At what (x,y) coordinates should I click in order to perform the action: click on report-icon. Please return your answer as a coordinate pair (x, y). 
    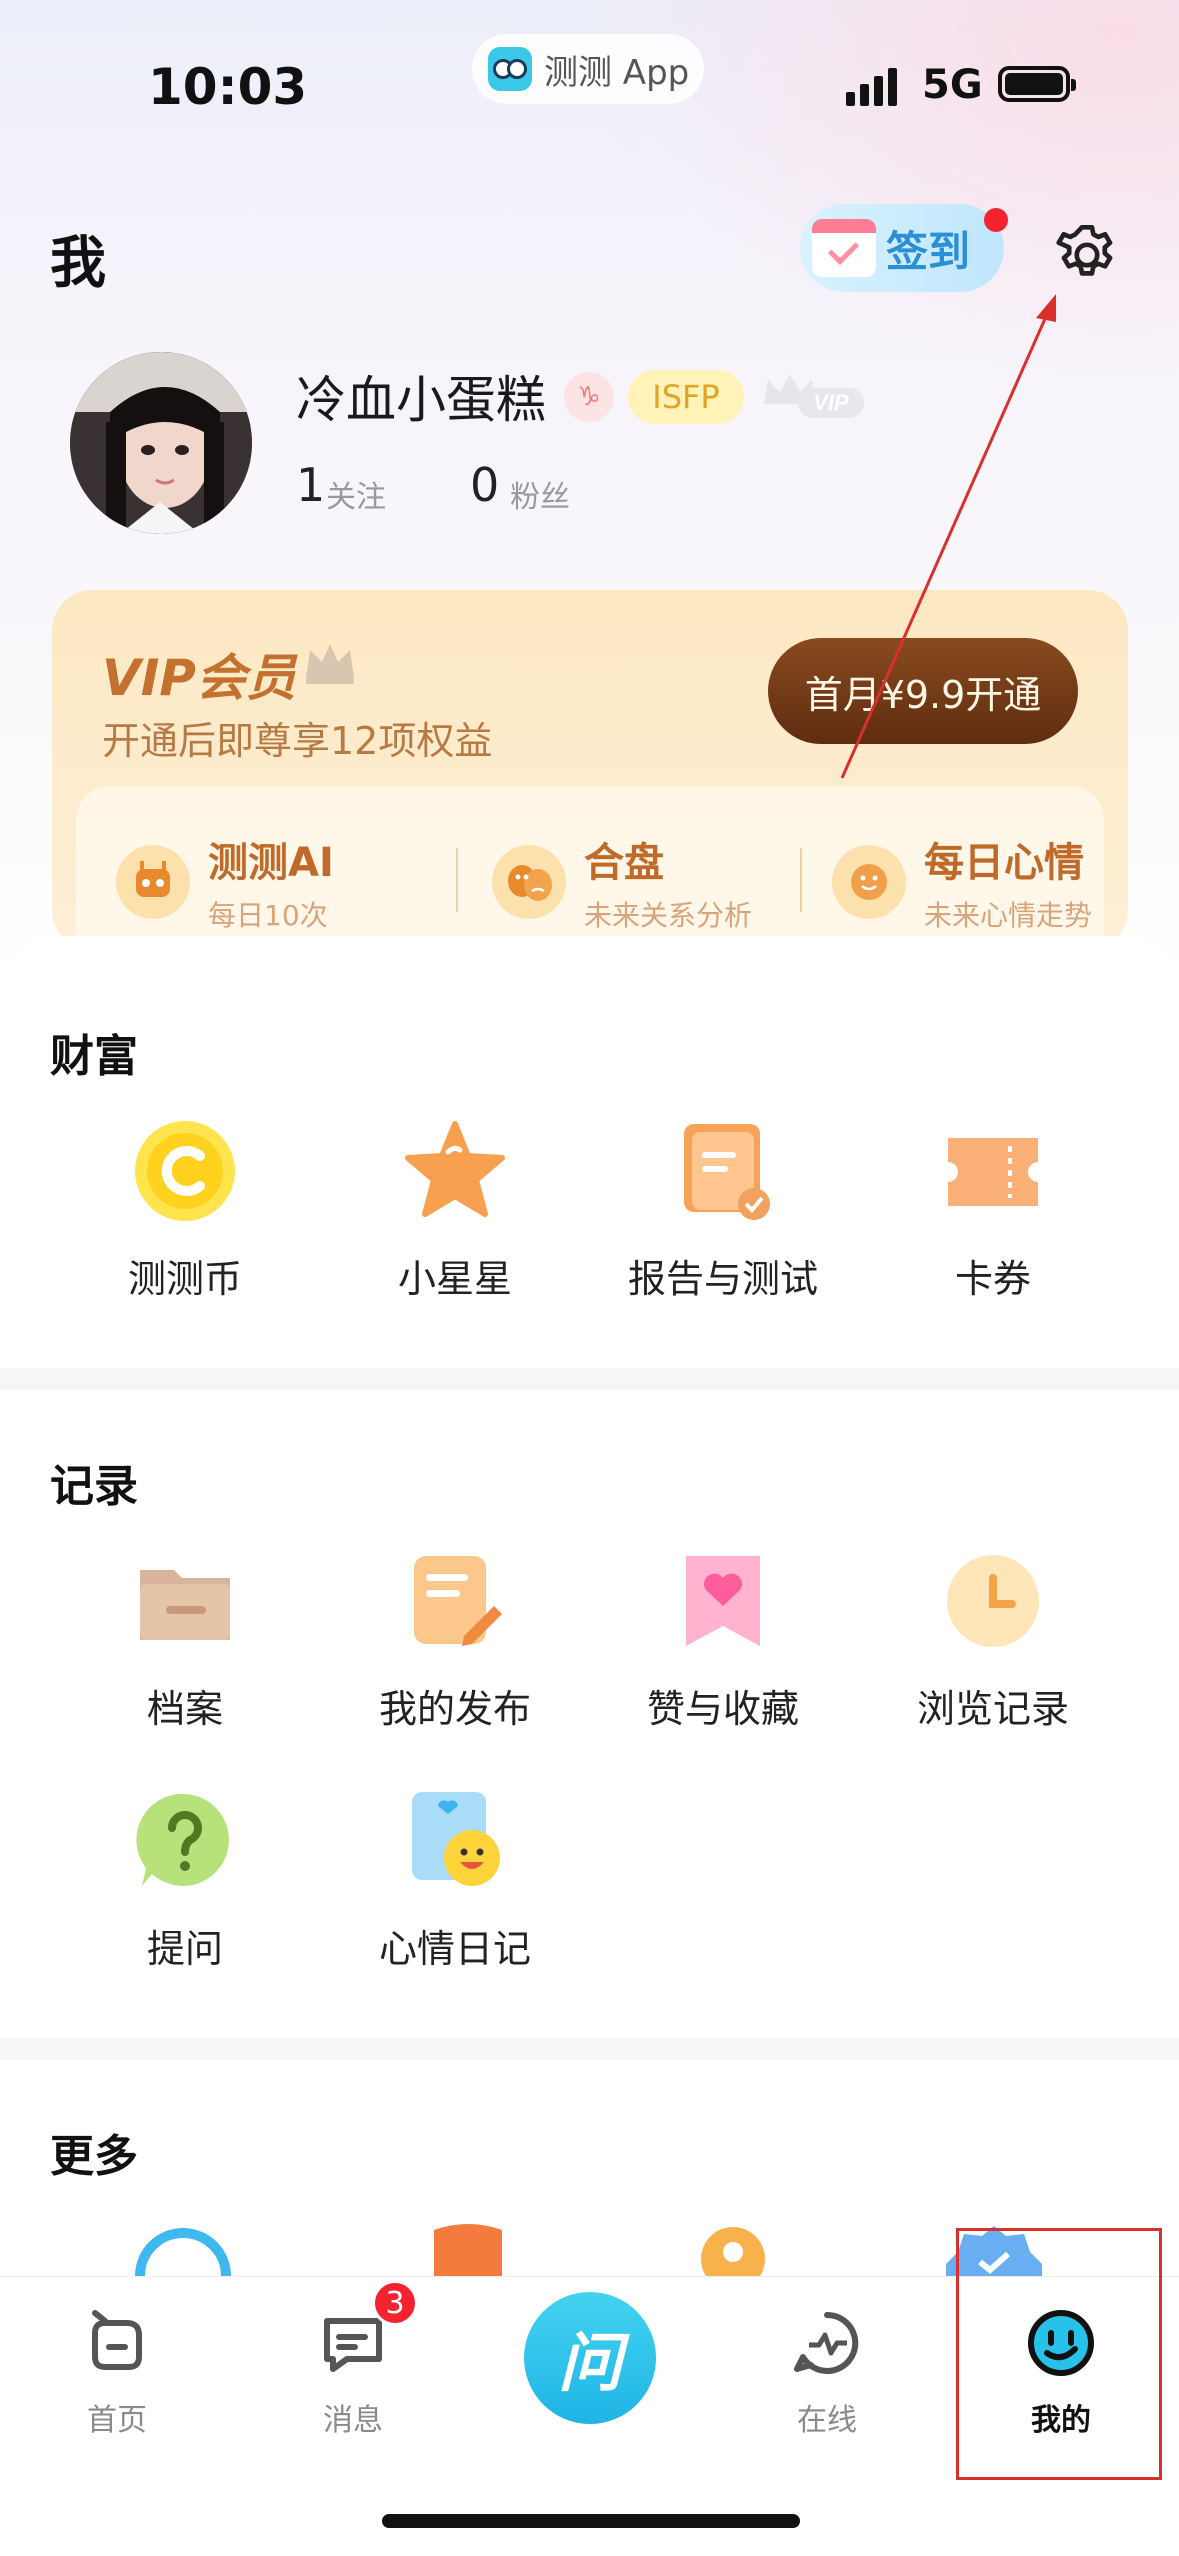
    Looking at the image, I should click on (723, 1171).